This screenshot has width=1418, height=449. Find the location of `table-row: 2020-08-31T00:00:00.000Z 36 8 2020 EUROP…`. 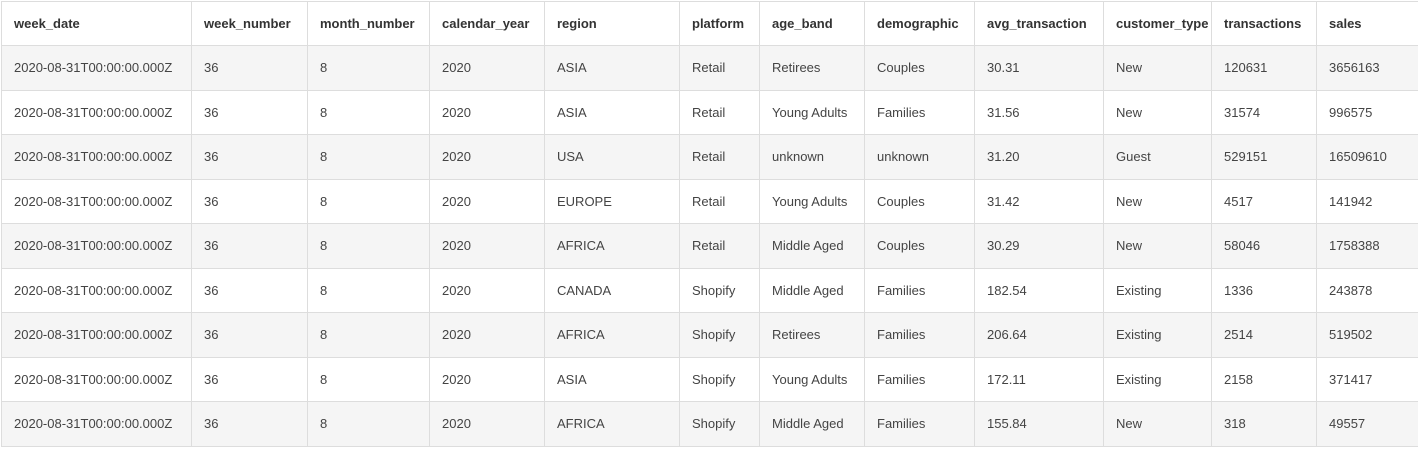

table-row: 2020-08-31T00:00:00.000Z 36 8 2020 EUROP… is located at coordinates (710, 201).